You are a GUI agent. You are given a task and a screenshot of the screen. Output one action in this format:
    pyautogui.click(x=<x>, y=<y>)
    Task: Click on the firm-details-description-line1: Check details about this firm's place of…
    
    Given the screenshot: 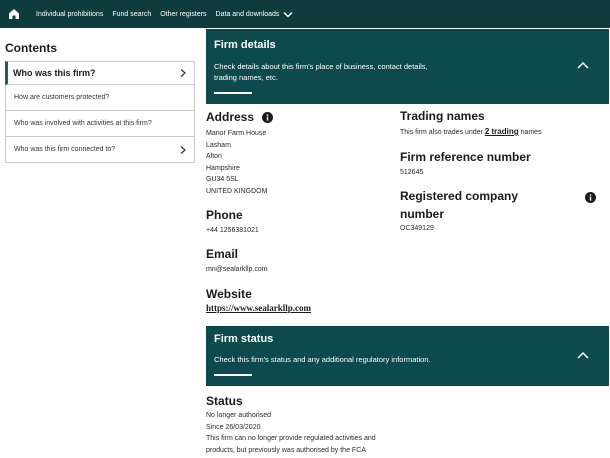 What is the action you would take?
    pyautogui.click(x=321, y=66)
    